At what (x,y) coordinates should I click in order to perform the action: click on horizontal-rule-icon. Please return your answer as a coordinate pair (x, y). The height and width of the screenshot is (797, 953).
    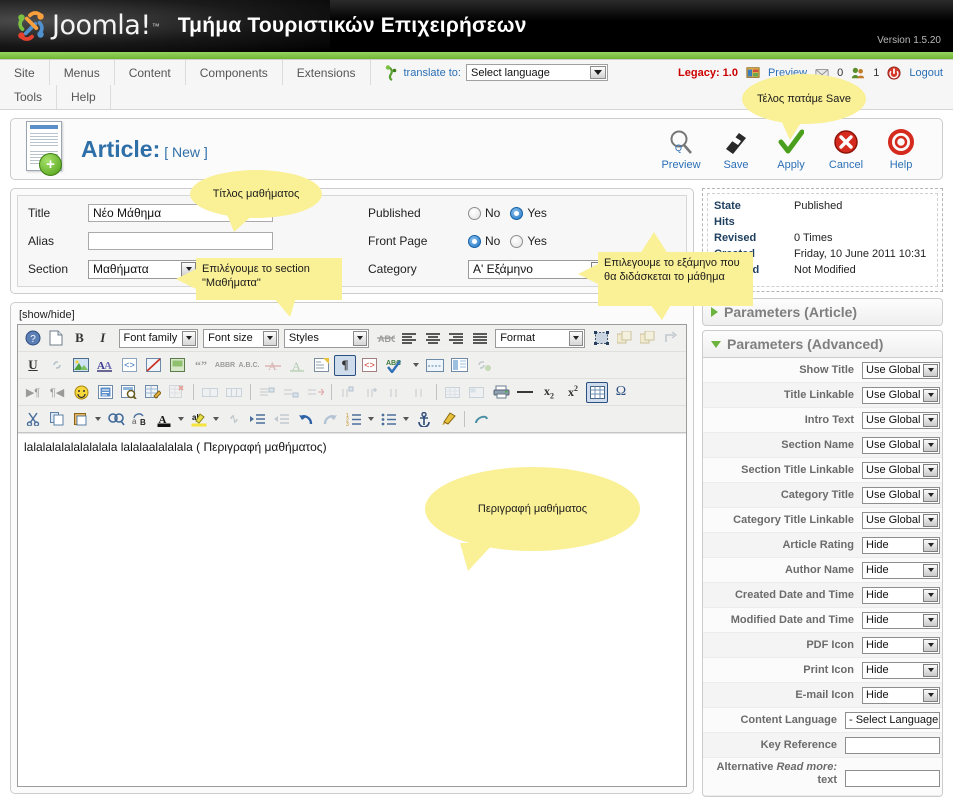
    Looking at the image, I should click on (435, 365).